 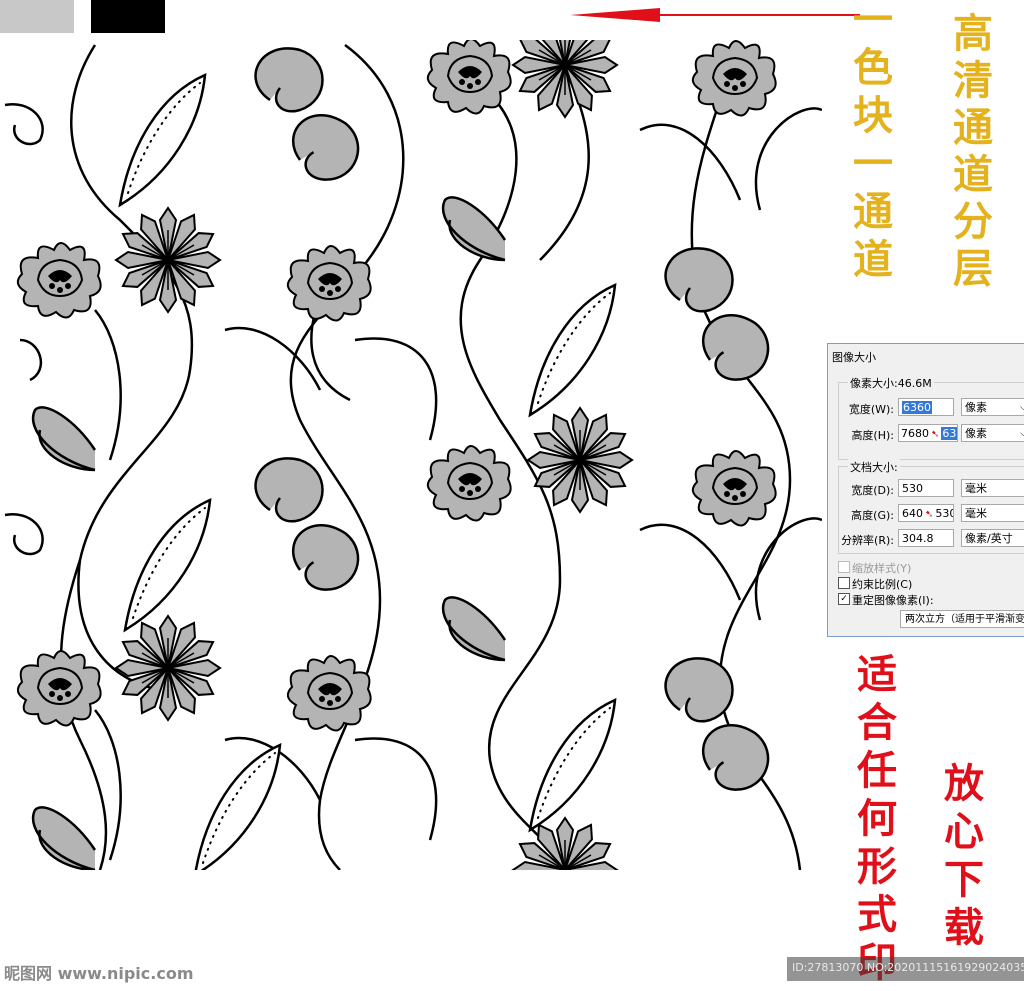 I want to click on resample-label: 重定图像像素(I):, so click(x=893, y=600).